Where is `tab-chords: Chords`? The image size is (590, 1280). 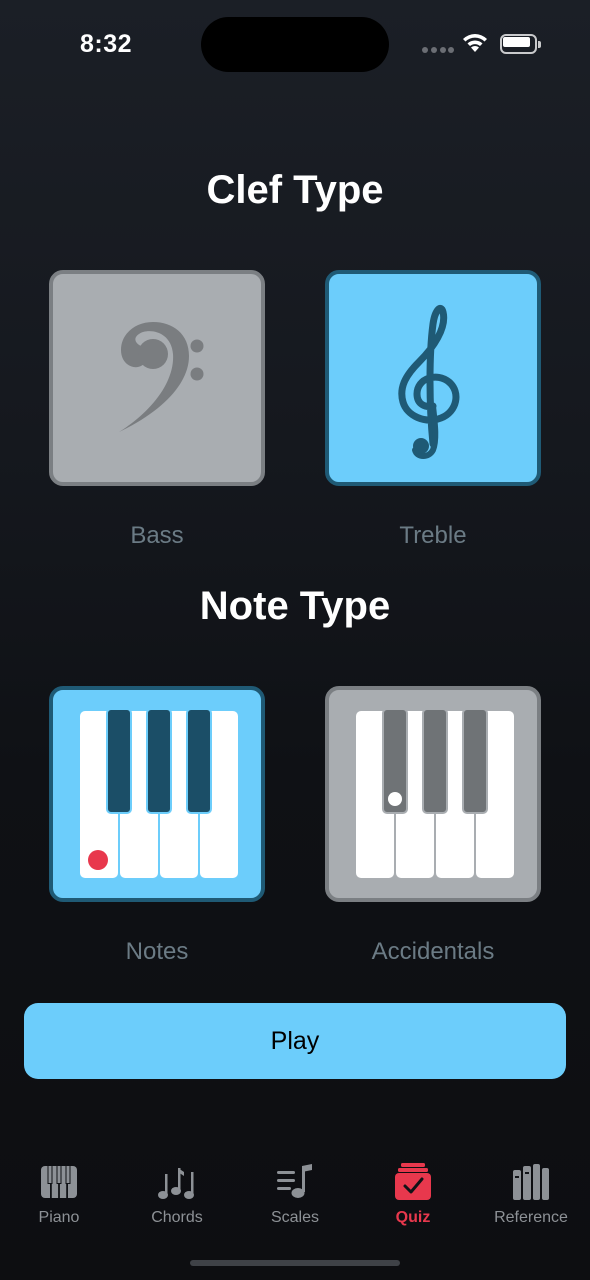
tab-chords: Chords is located at coordinates (177, 1195).